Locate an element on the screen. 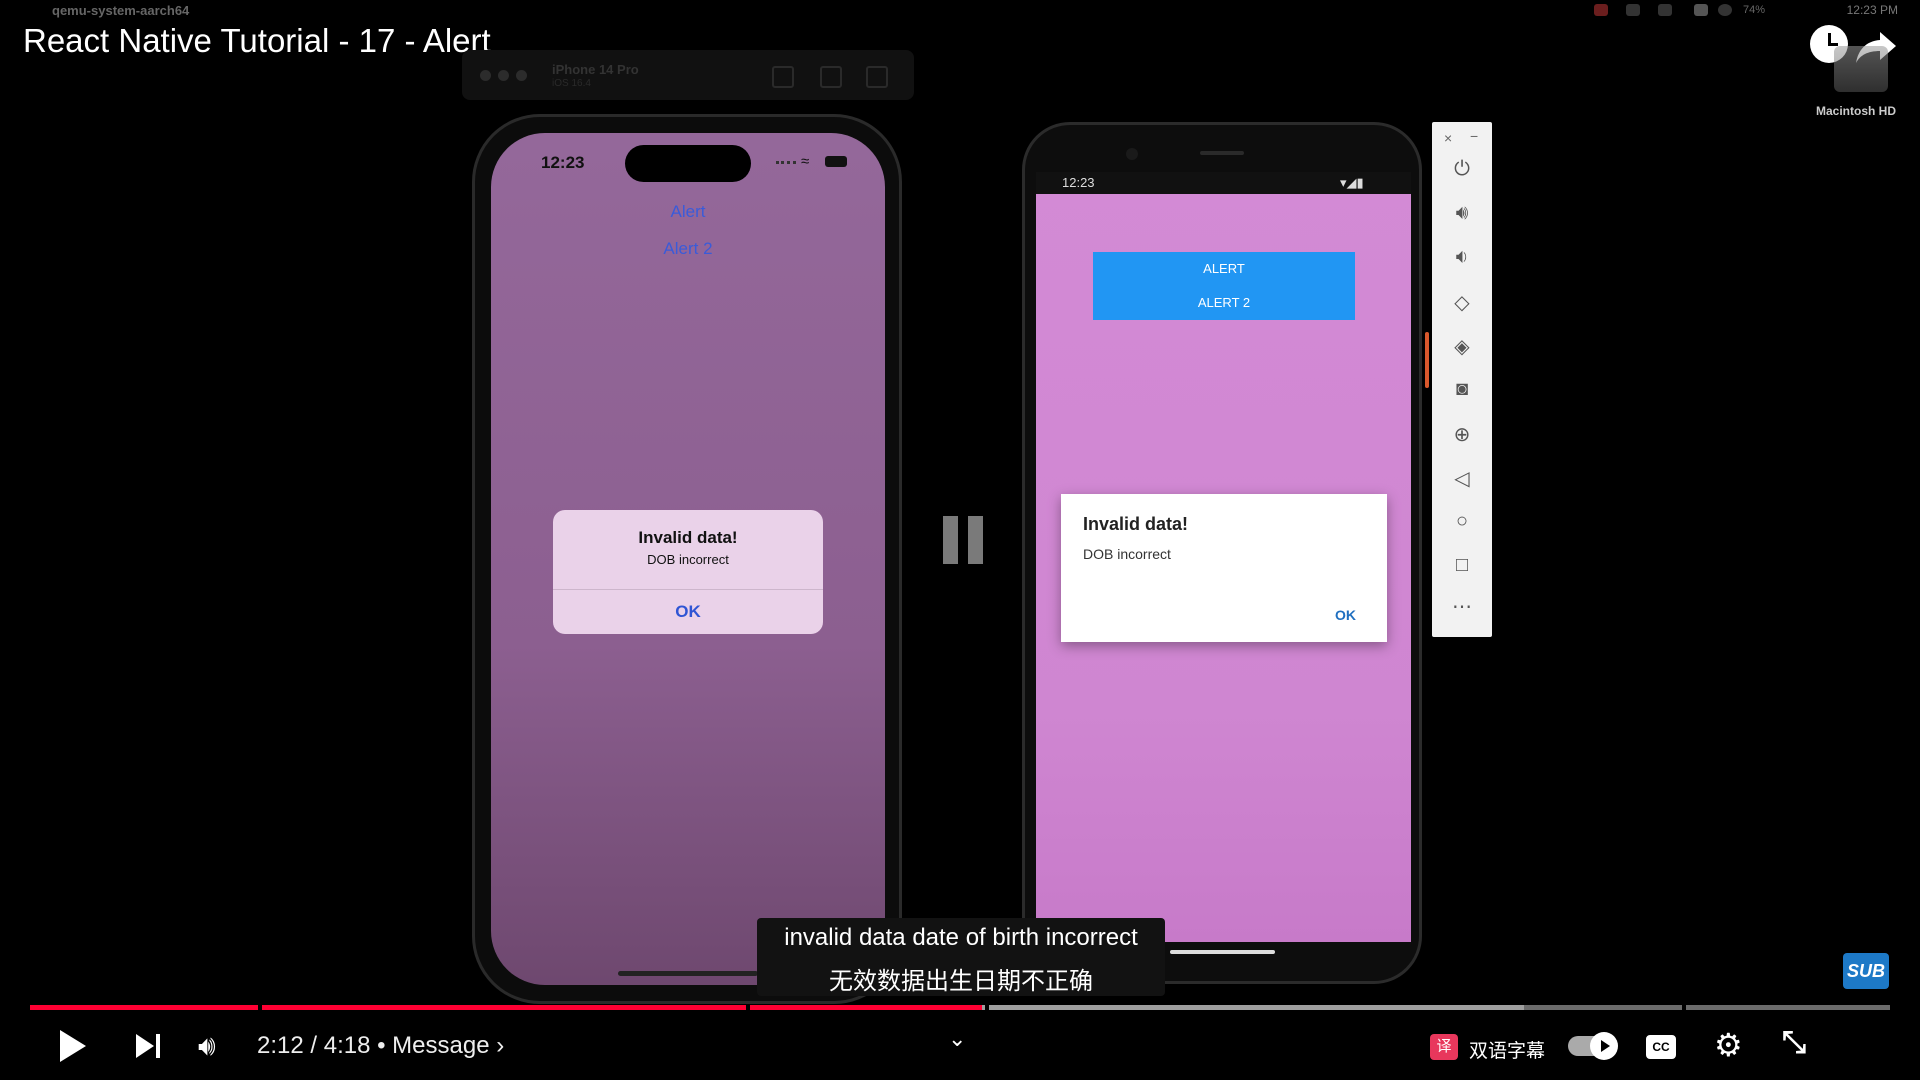 Image resolution: width=1920 pixels, height=1080 pixels. window-minimize-dot is located at coordinates (503, 75).